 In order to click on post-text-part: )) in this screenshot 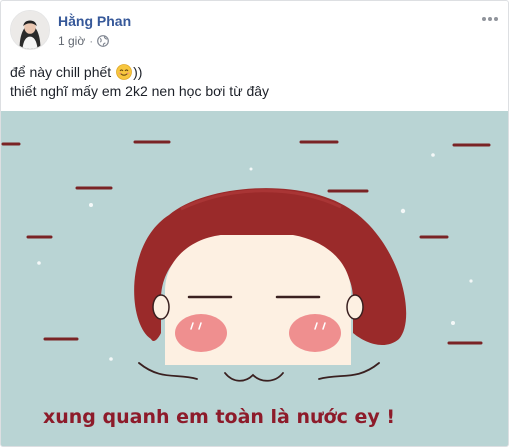, I will do `click(138, 72)`.